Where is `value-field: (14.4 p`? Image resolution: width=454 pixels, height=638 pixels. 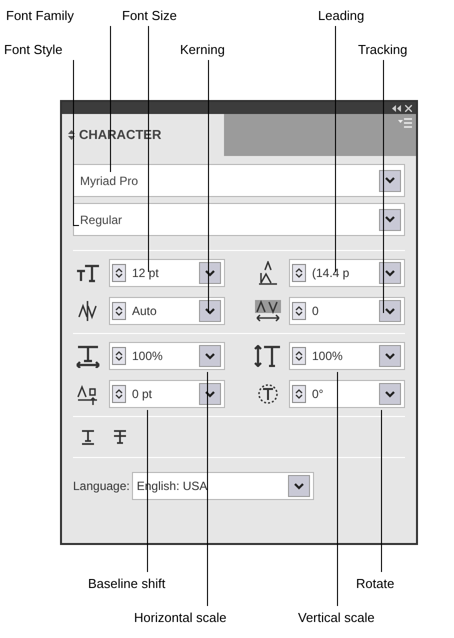 value-field: (14.4 p is located at coordinates (347, 273).